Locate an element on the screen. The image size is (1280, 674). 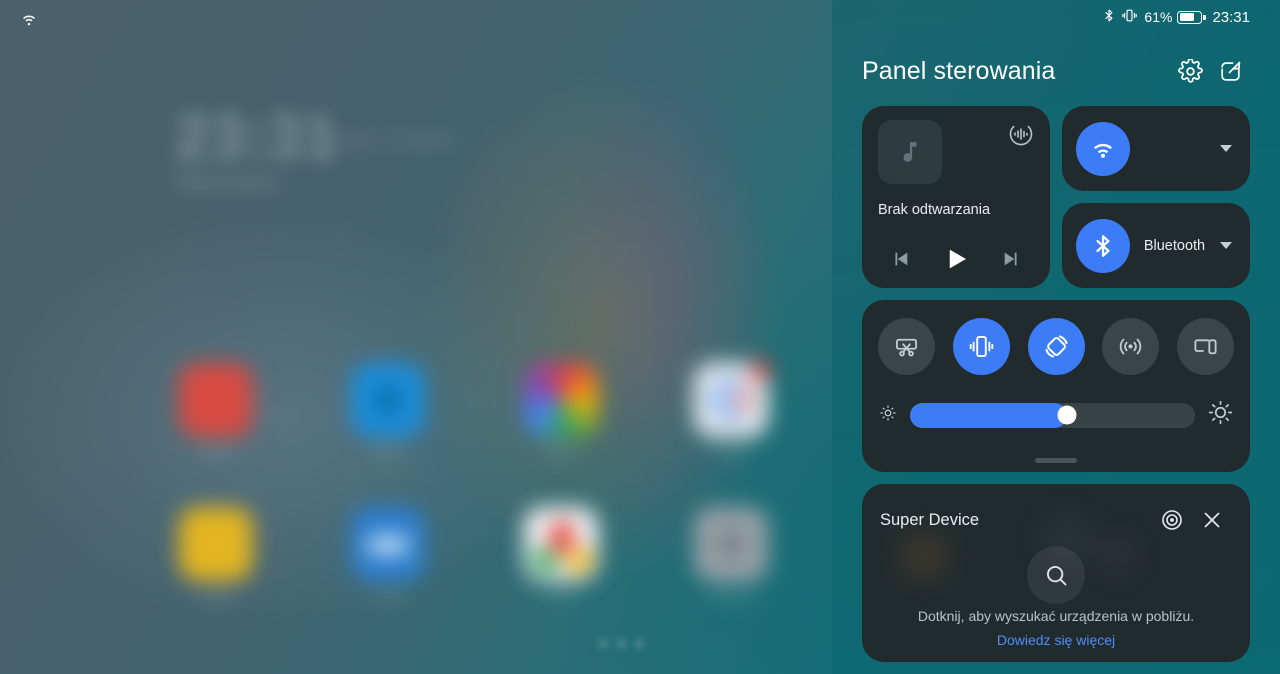
media-title: Brak odtwarzania is located at coordinates (934, 210).